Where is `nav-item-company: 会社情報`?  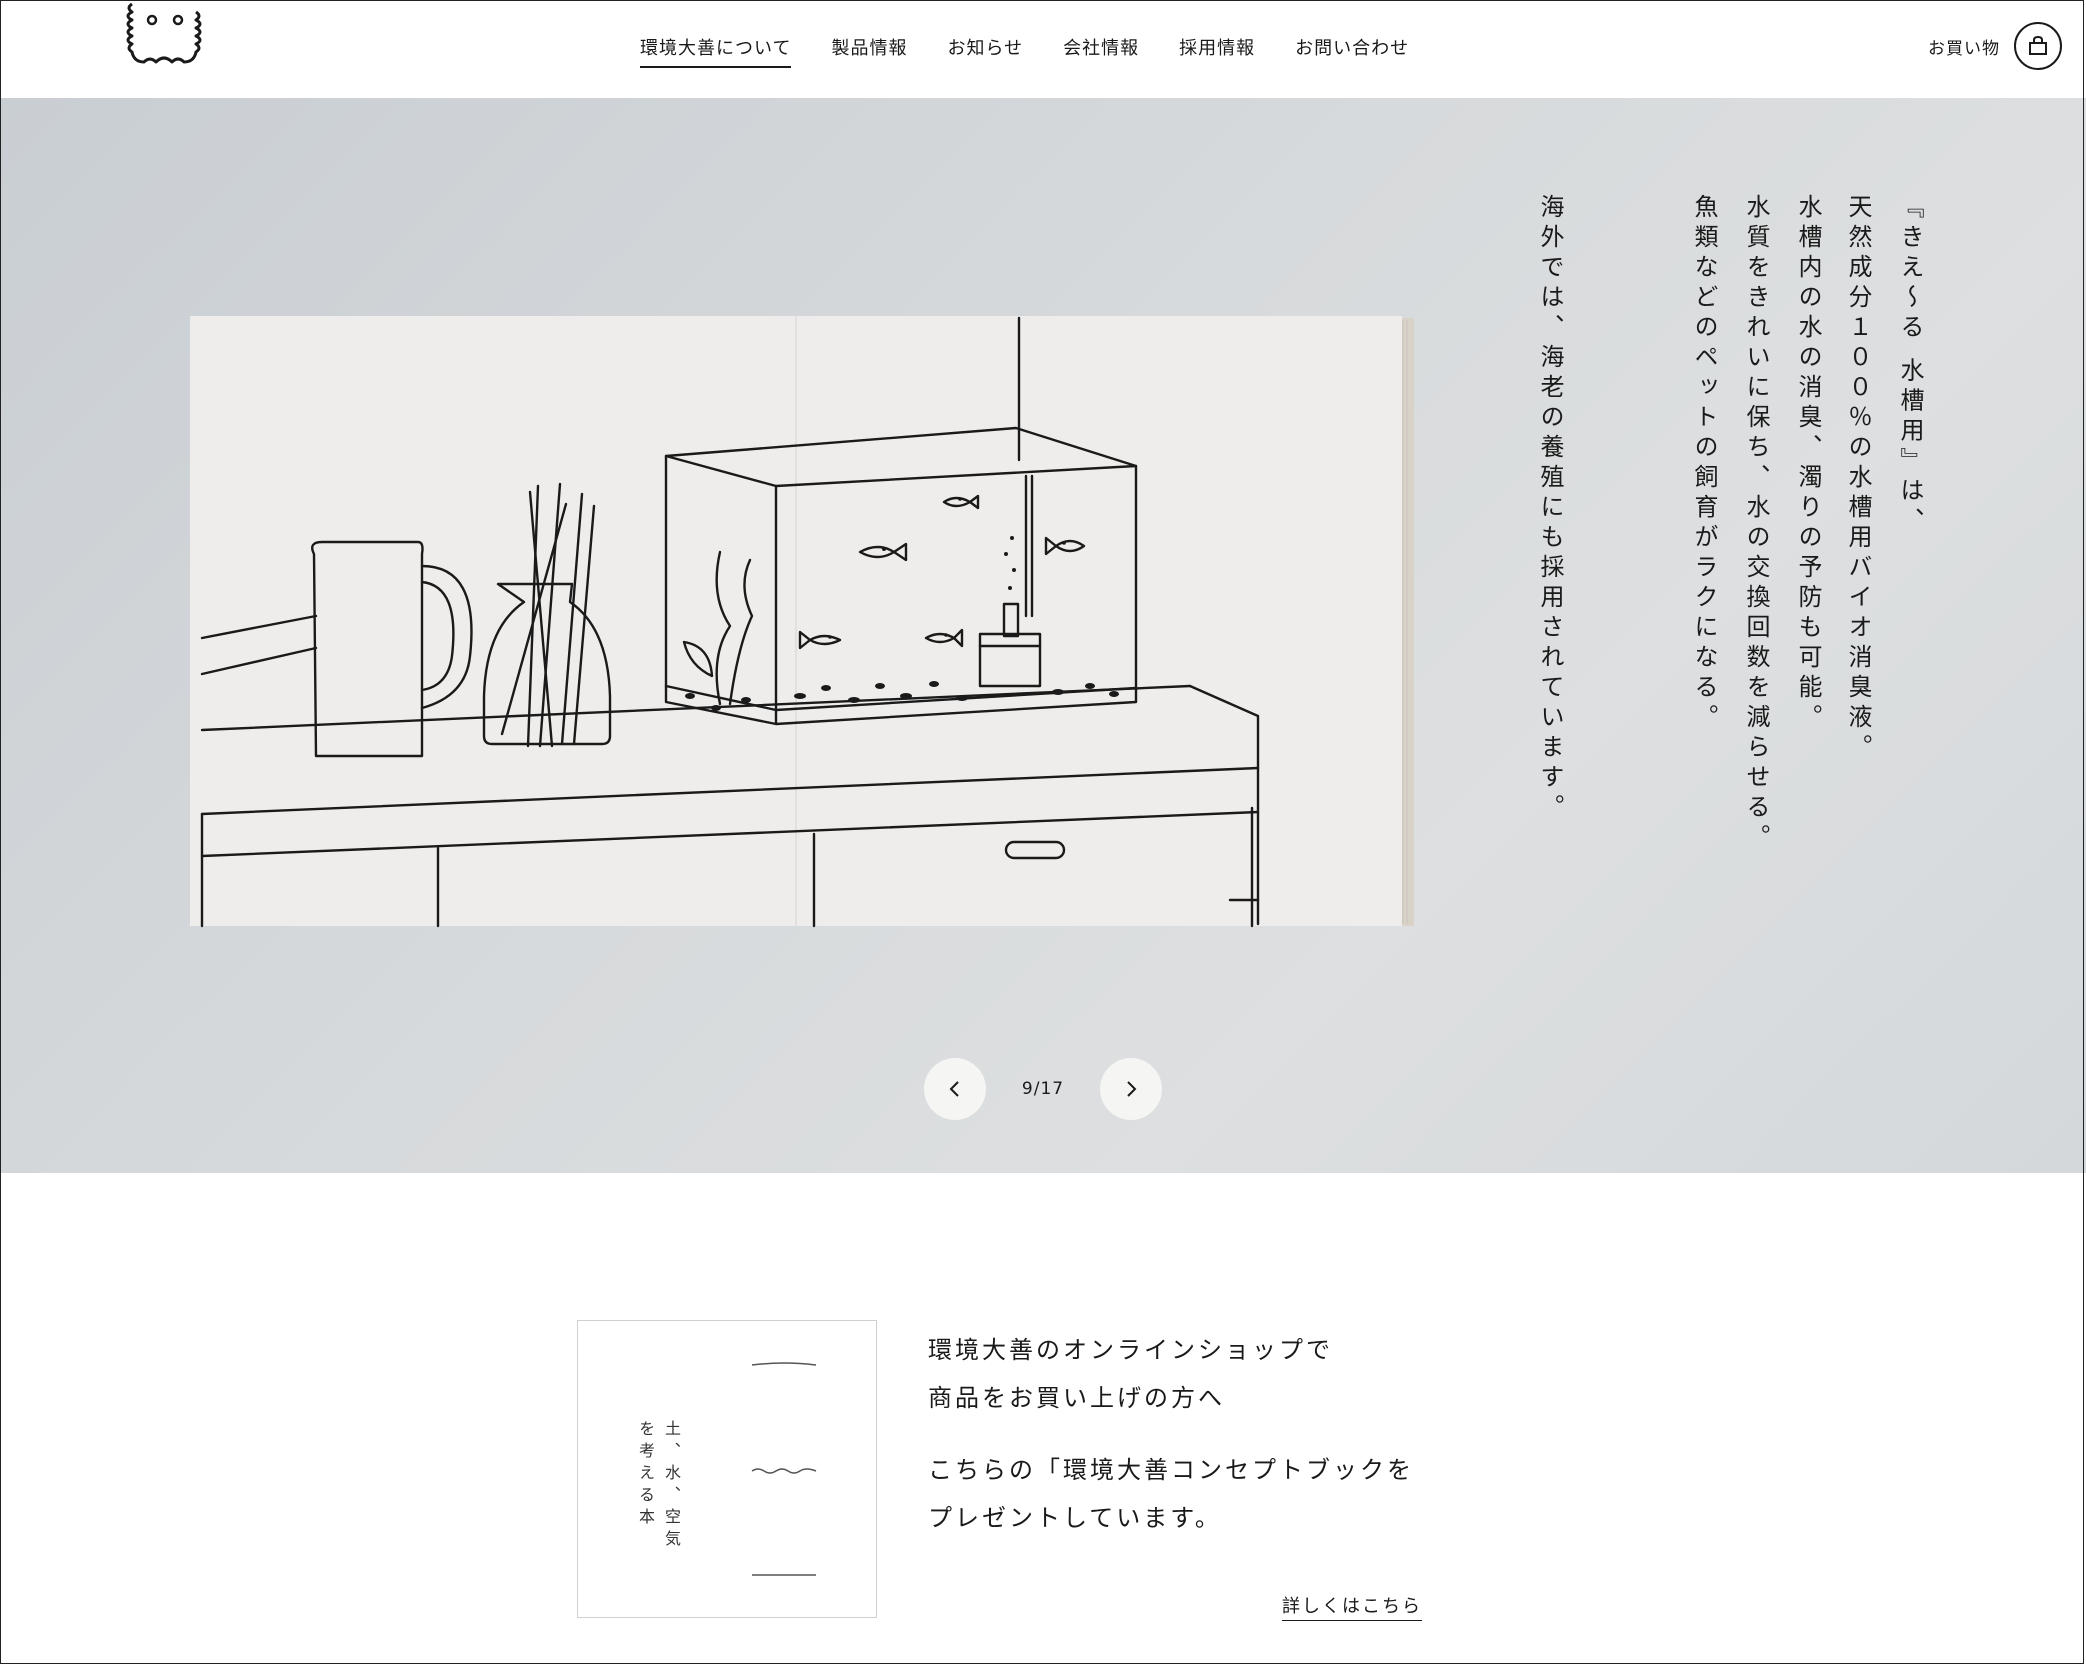 nav-item-company: 会社情報 is located at coordinates (1101, 51).